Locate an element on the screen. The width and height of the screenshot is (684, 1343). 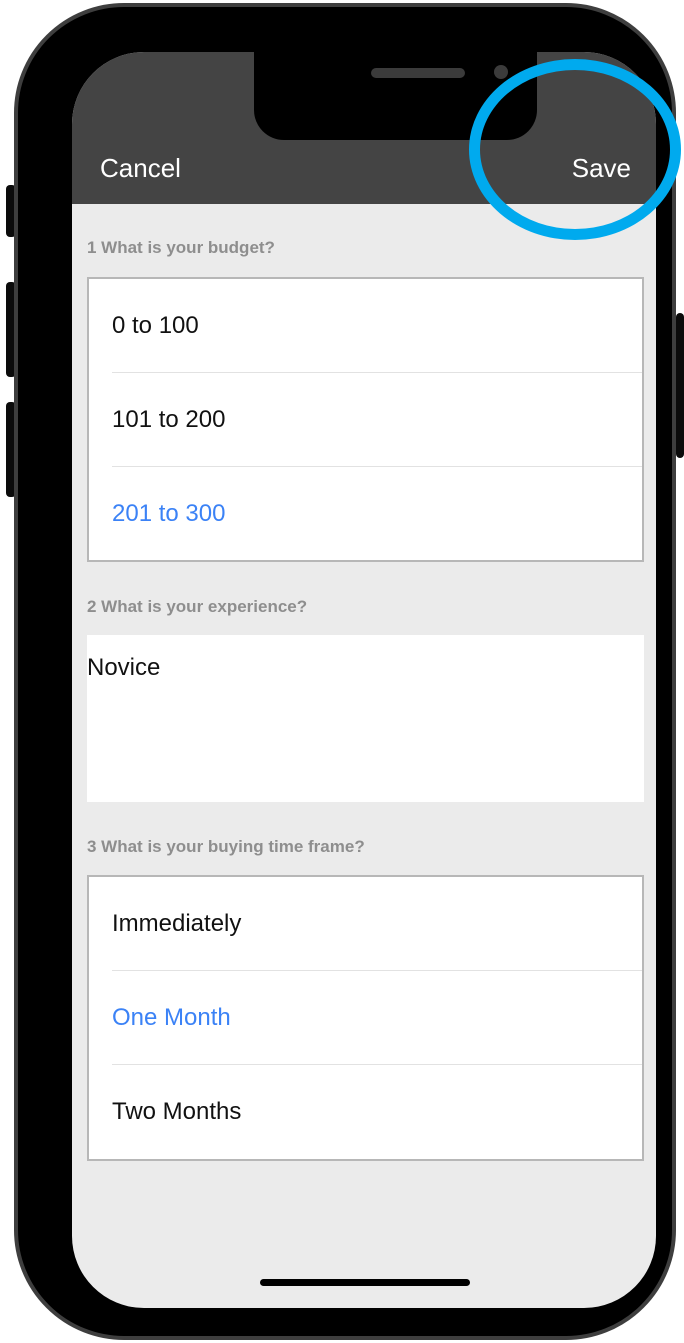
option-budget-101-to-200: 101 to 200 is located at coordinates (377, 420).